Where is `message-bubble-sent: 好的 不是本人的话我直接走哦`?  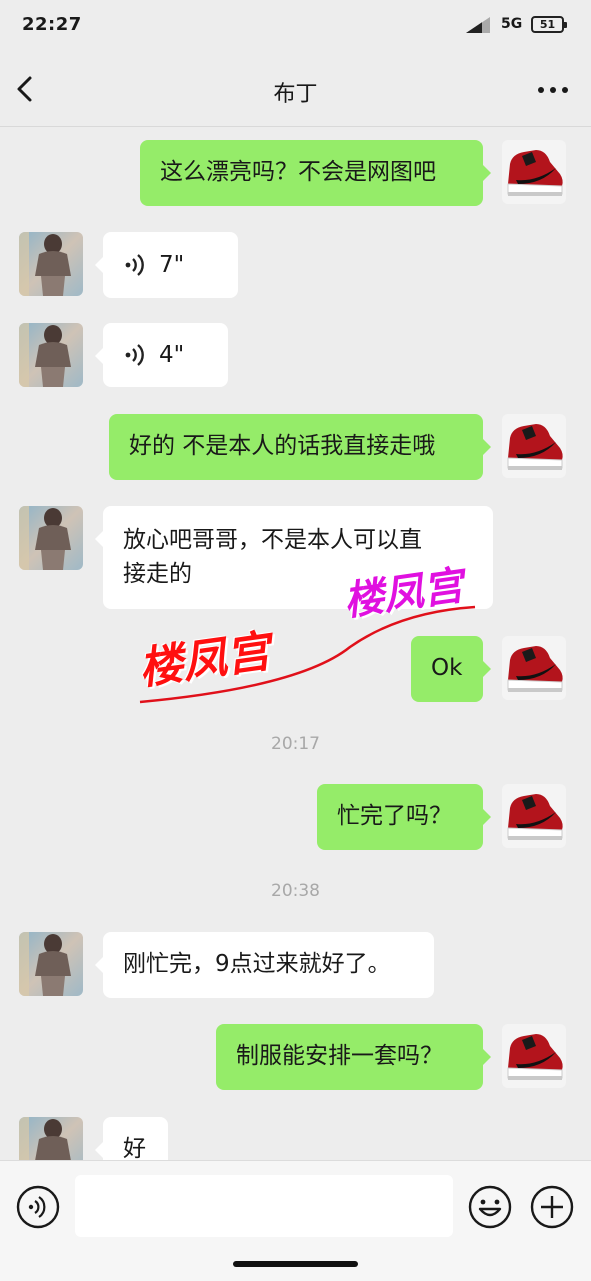
message-bubble-sent: 好的 不是本人的话我直接走哦 is located at coordinates (300, 447).